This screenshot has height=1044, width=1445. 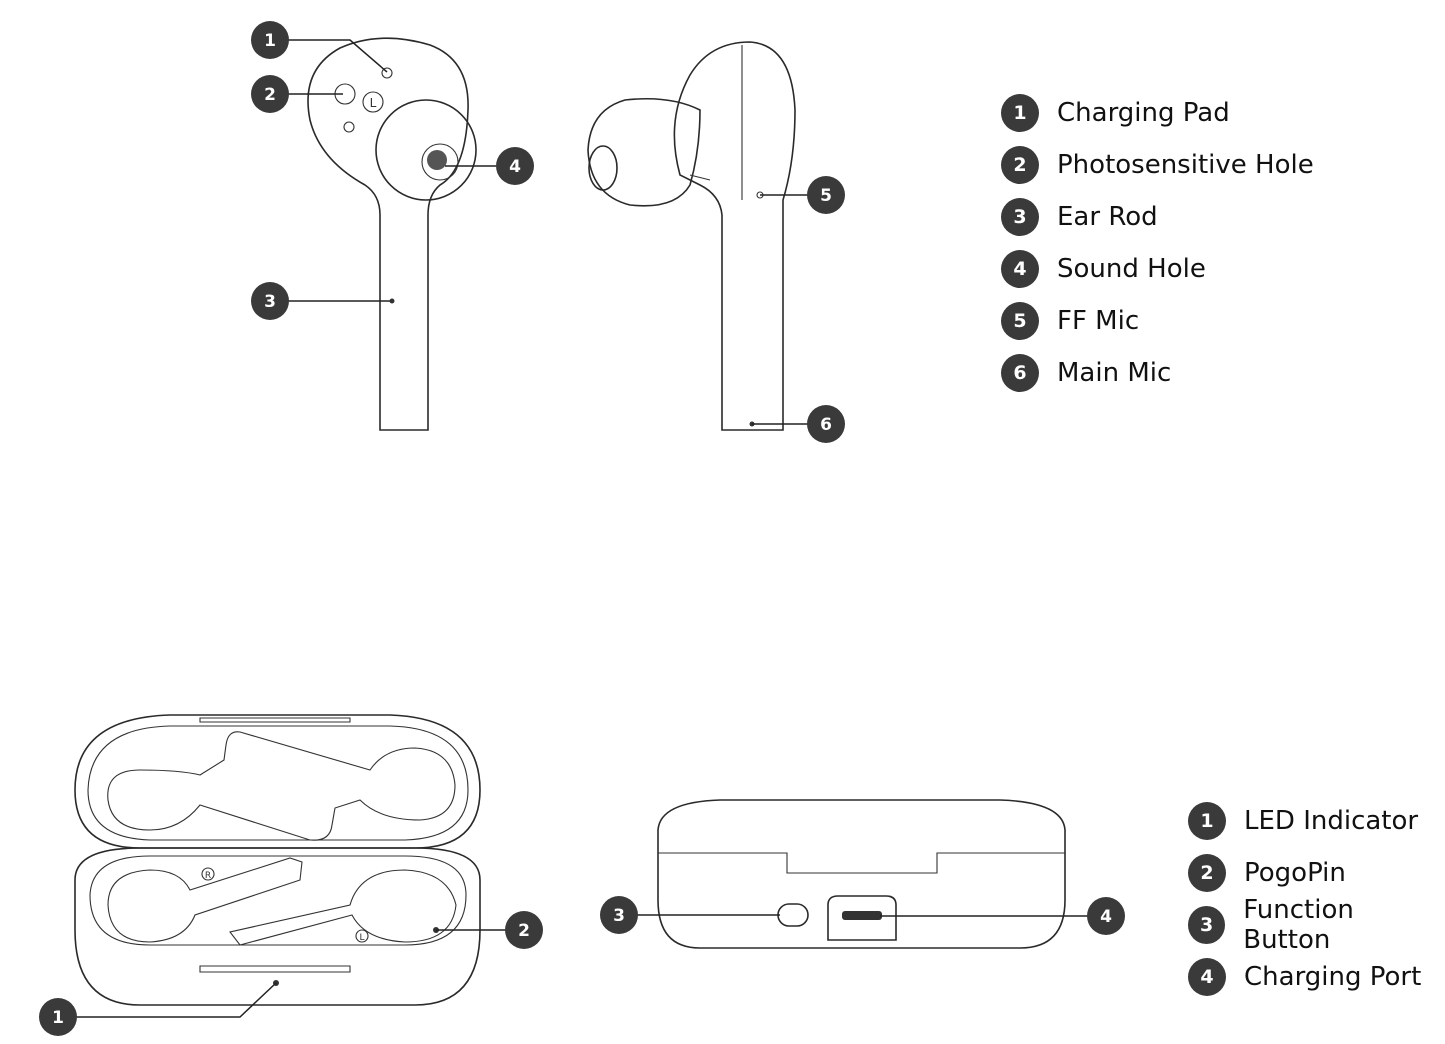 I want to click on svg-text: 6, so click(x=826, y=425).